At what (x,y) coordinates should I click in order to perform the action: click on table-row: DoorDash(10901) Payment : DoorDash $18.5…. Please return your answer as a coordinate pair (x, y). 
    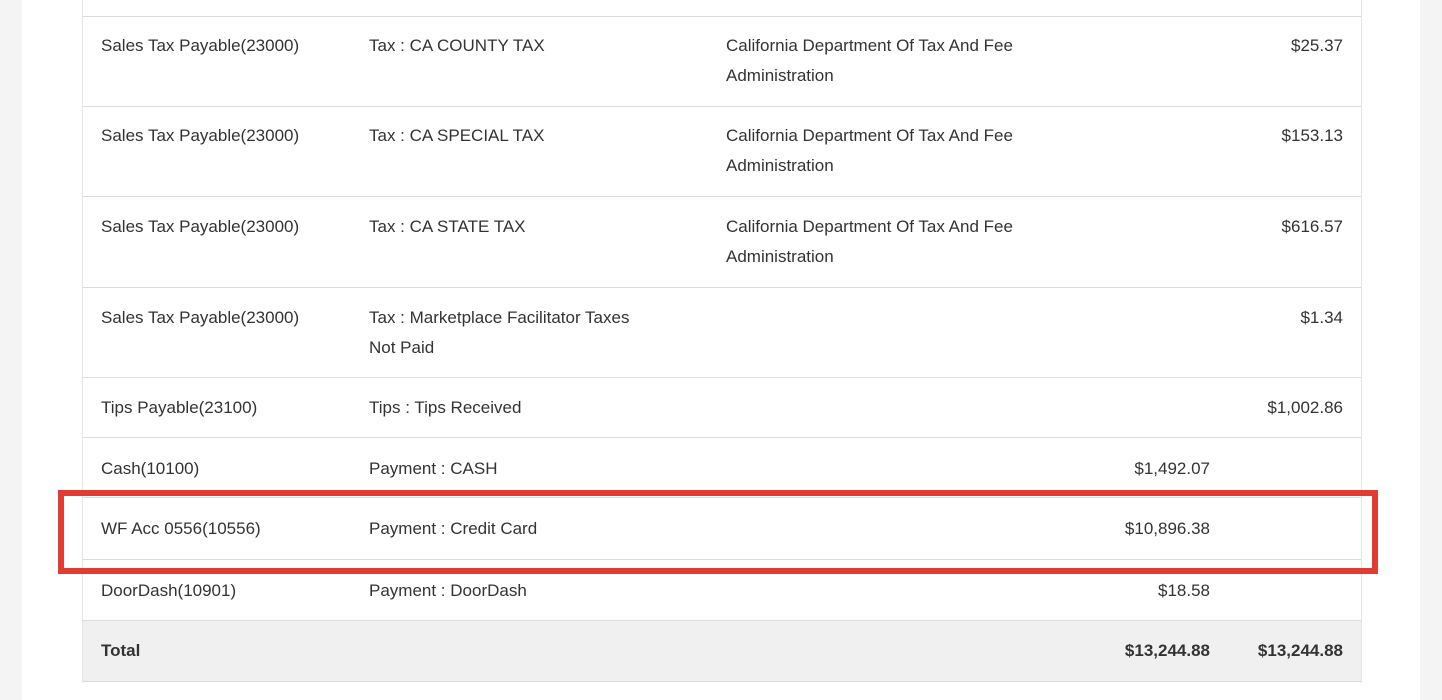
    Looking at the image, I should click on (722, 590).